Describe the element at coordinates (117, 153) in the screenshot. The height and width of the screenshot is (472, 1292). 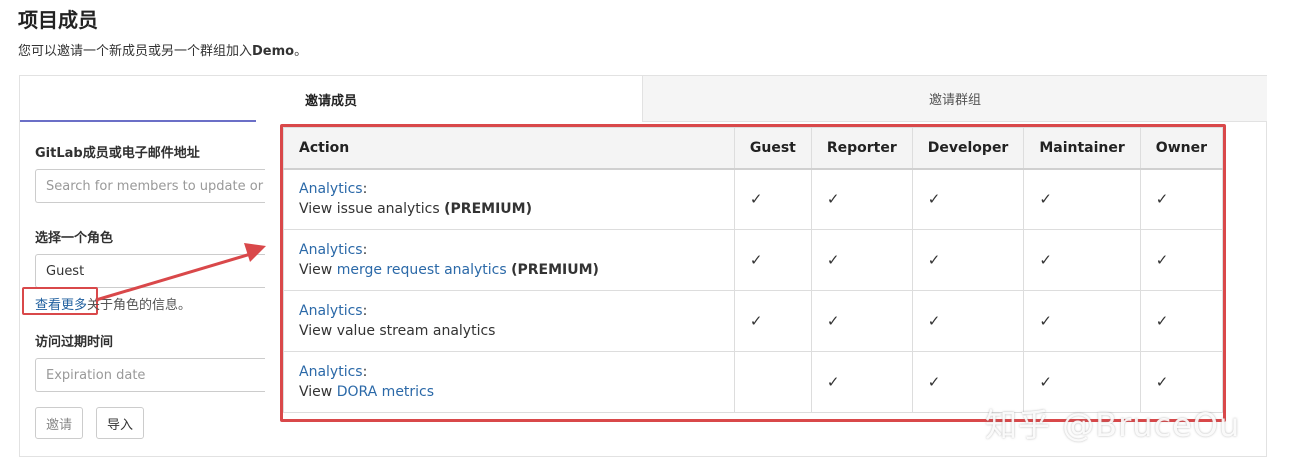
I see `member-field-label: GitLab成员或电子邮件地址` at that location.